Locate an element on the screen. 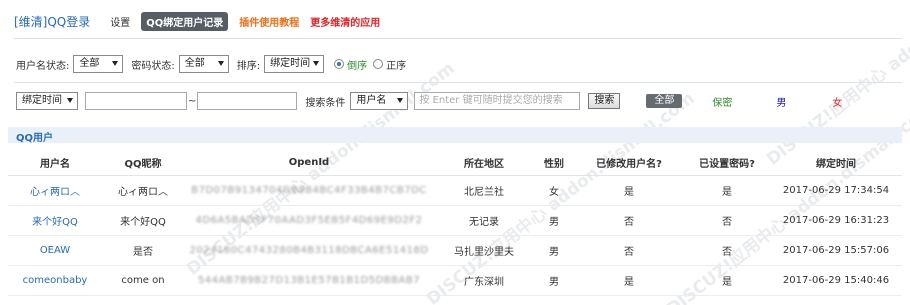 This screenshot has height=305, width=910. sort-label: 排序: is located at coordinates (248, 66).